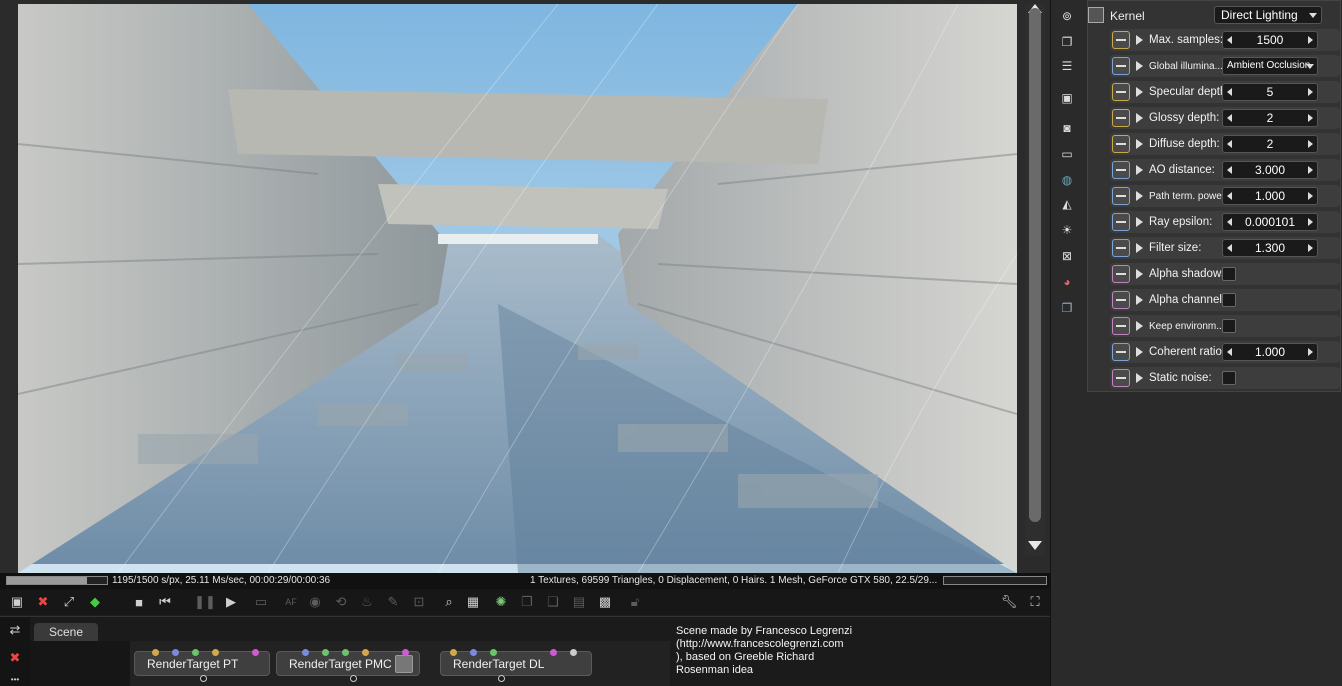 The height and width of the screenshot is (686, 1342). I want to click on layers-icon: ▤, so click(579, 602).